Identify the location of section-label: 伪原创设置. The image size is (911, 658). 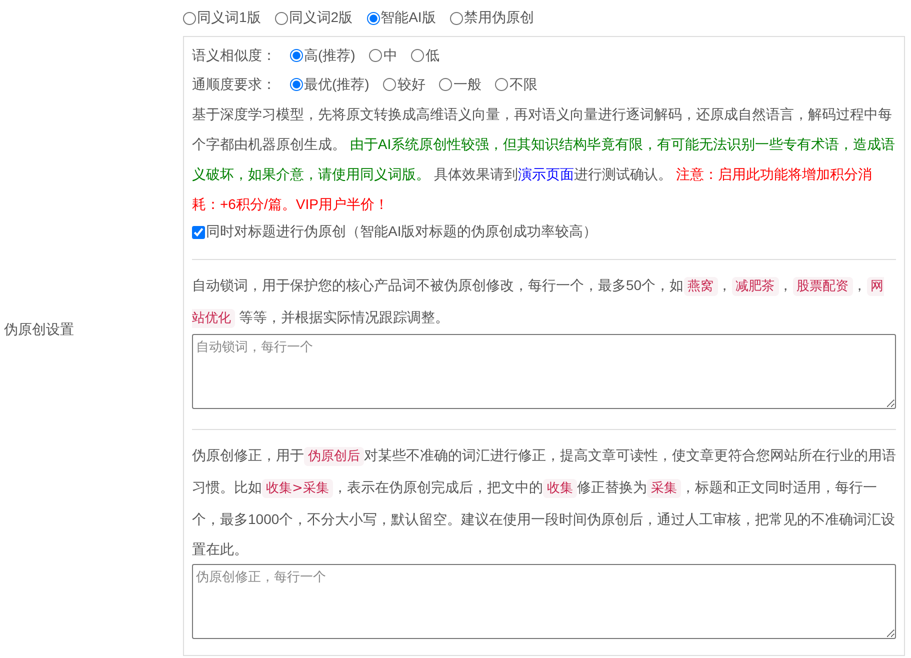
(39, 330).